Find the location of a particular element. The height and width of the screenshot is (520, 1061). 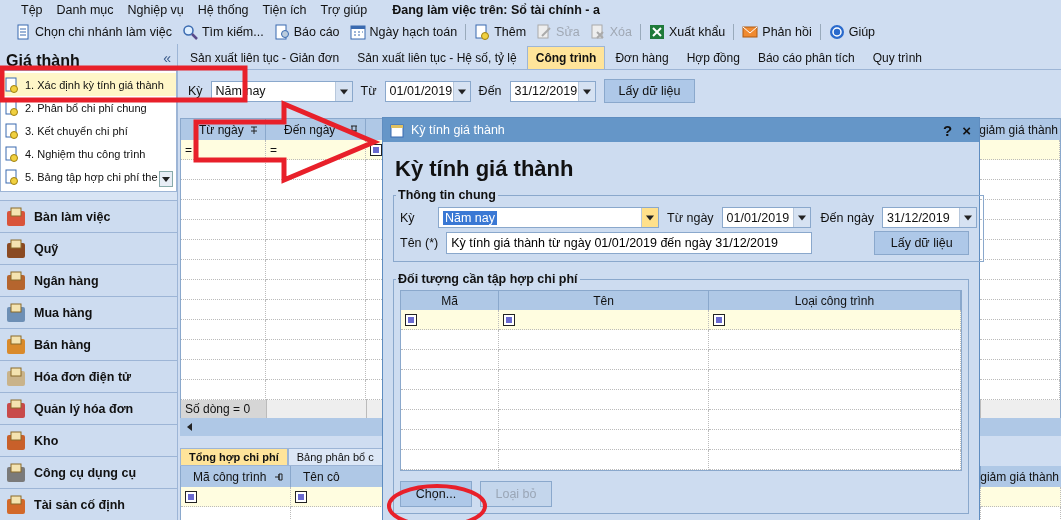

task-item: 3. Kết chuyển chi phí is located at coordinates (88, 130).